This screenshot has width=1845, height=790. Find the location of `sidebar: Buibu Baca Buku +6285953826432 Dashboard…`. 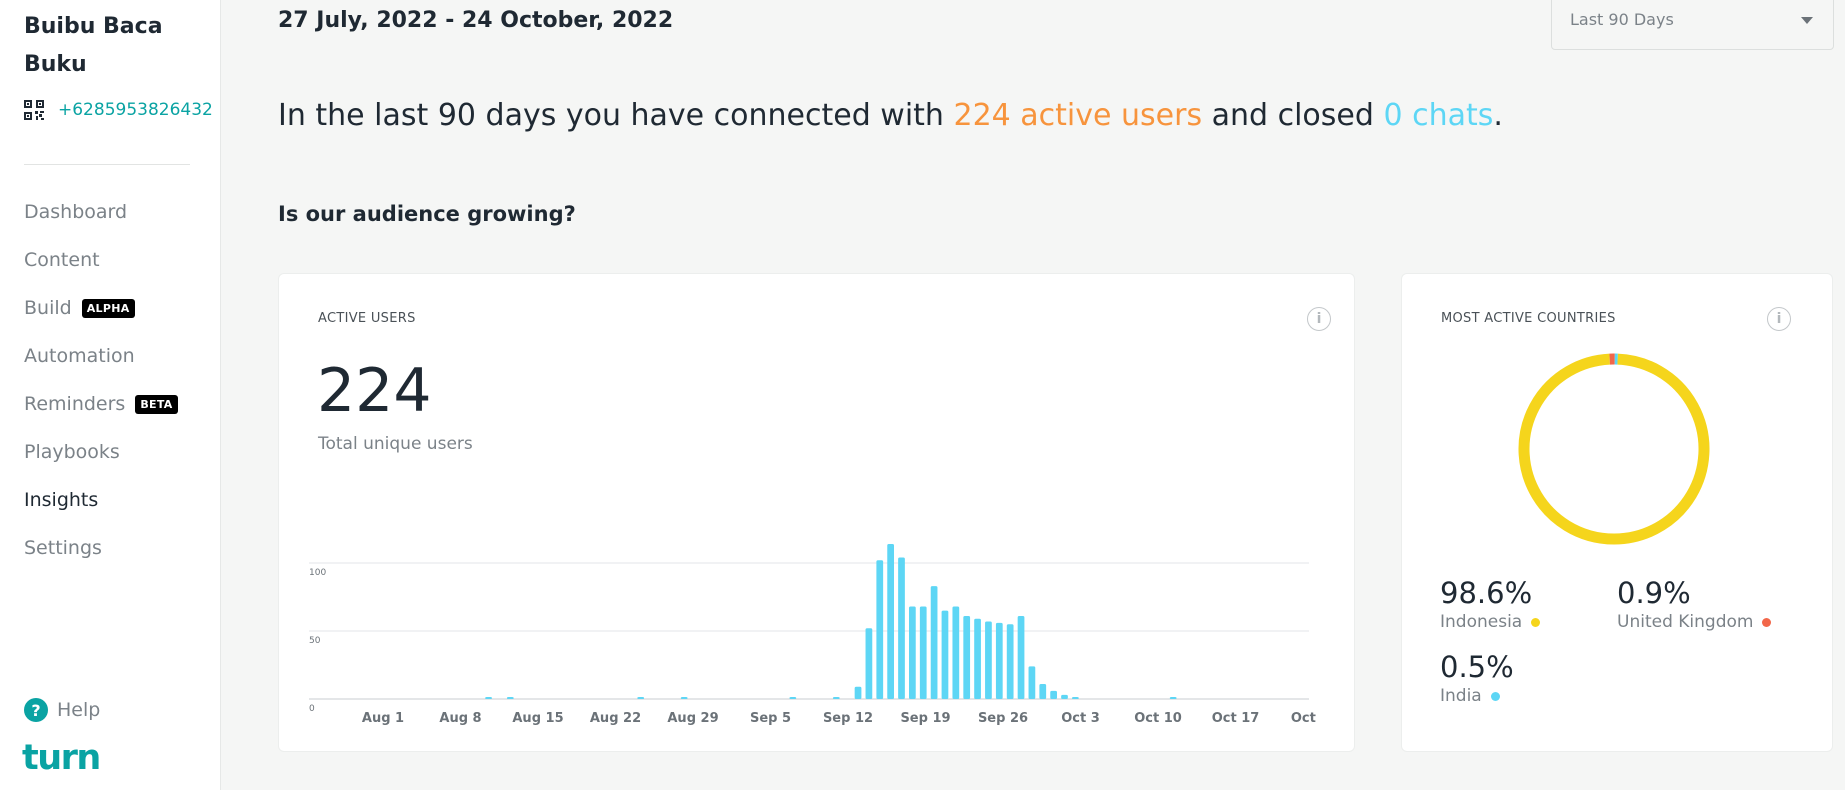

sidebar: Buibu Baca Buku +6285953826432 Dashboard… is located at coordinates (110, 395).